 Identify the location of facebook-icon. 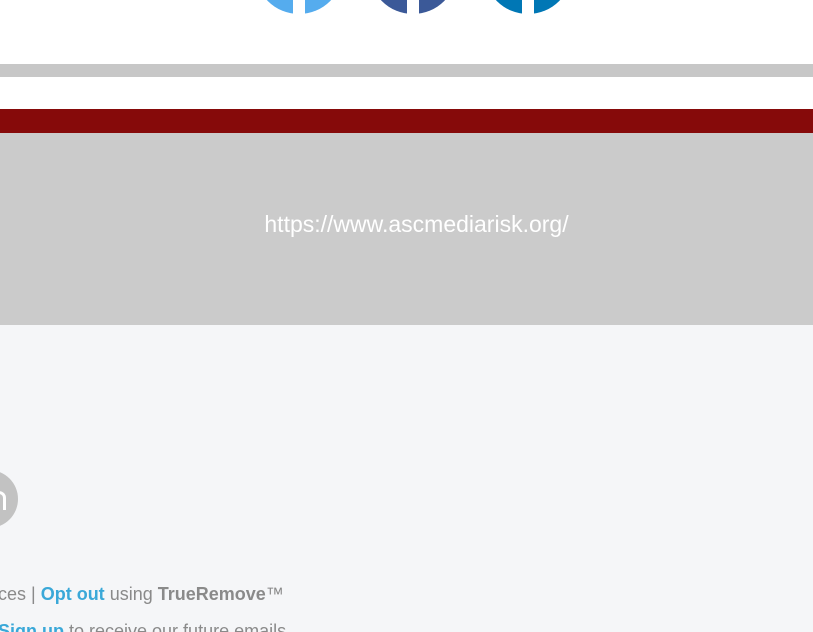
(413, 7).